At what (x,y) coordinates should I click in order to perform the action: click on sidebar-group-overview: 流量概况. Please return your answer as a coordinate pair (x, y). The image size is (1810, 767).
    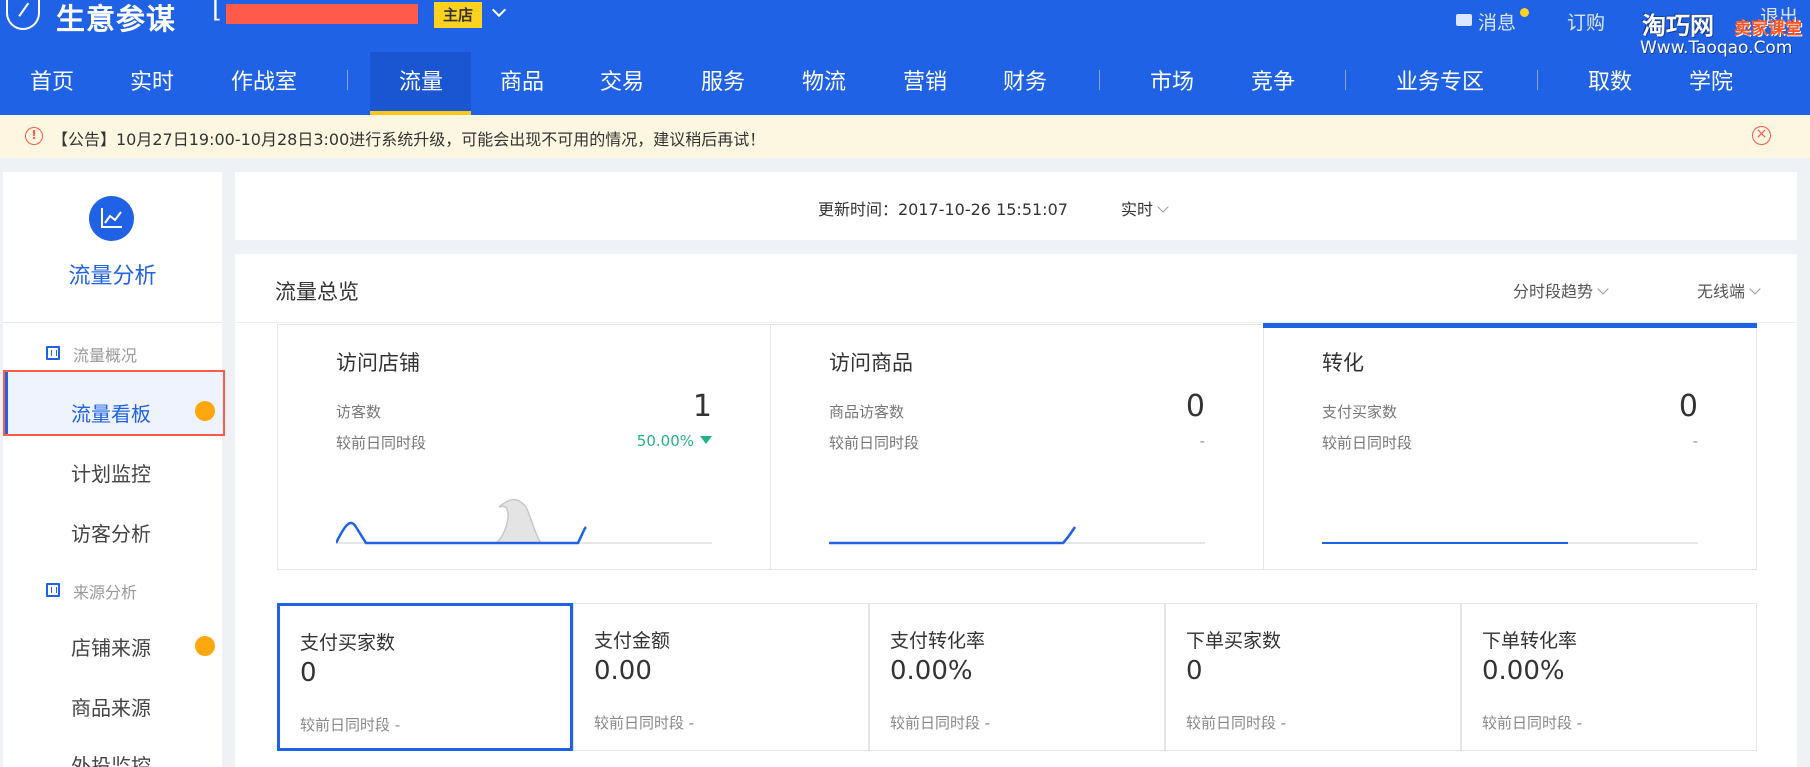
    Looking at the image, I should click on (105, 355).